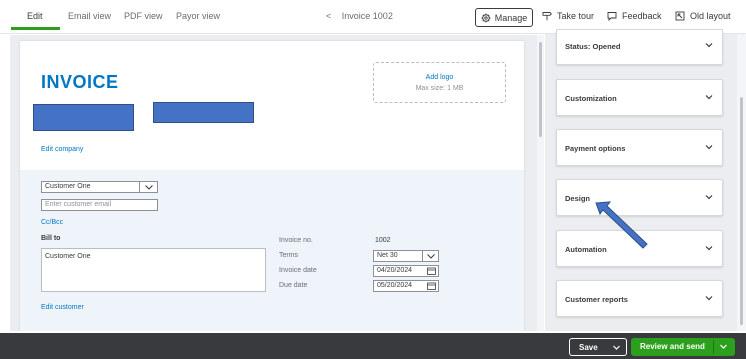 The width and height of the screenshot is (746, 359). I want to click on annotation-arrow-icon, so click(621, 225).